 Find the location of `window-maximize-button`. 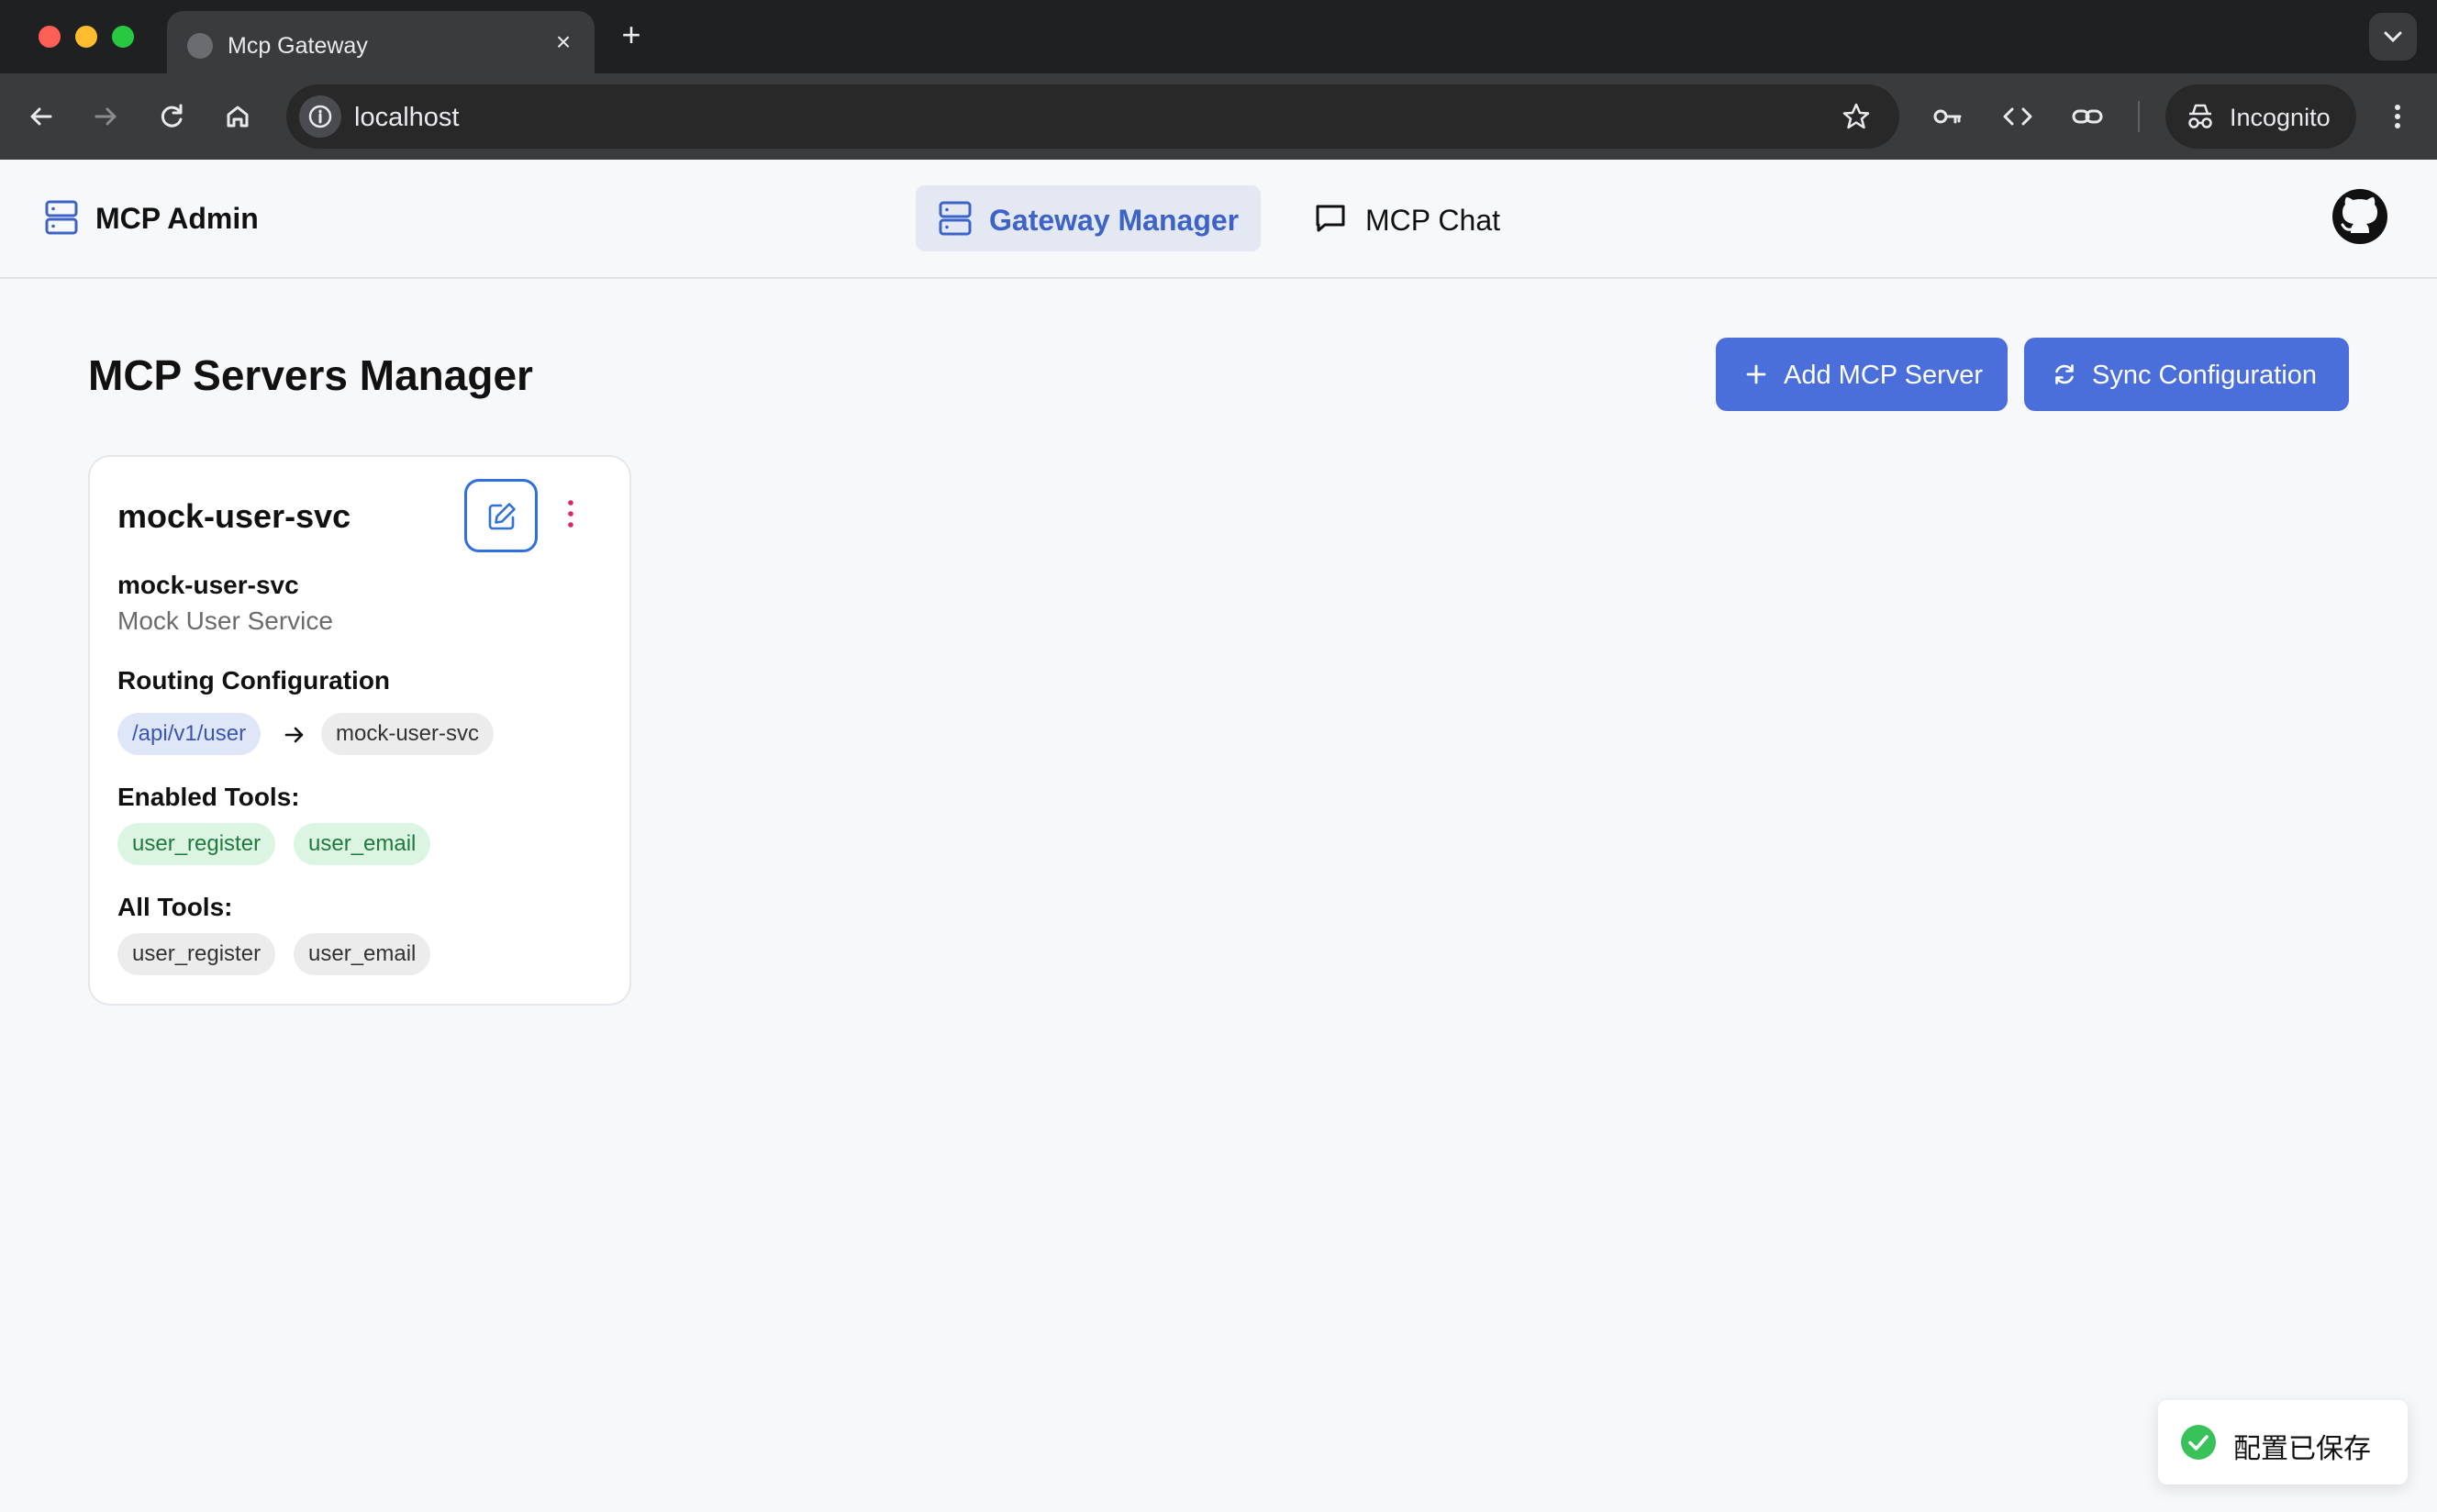

window-maximize-button is located at coordinates (123, 37).